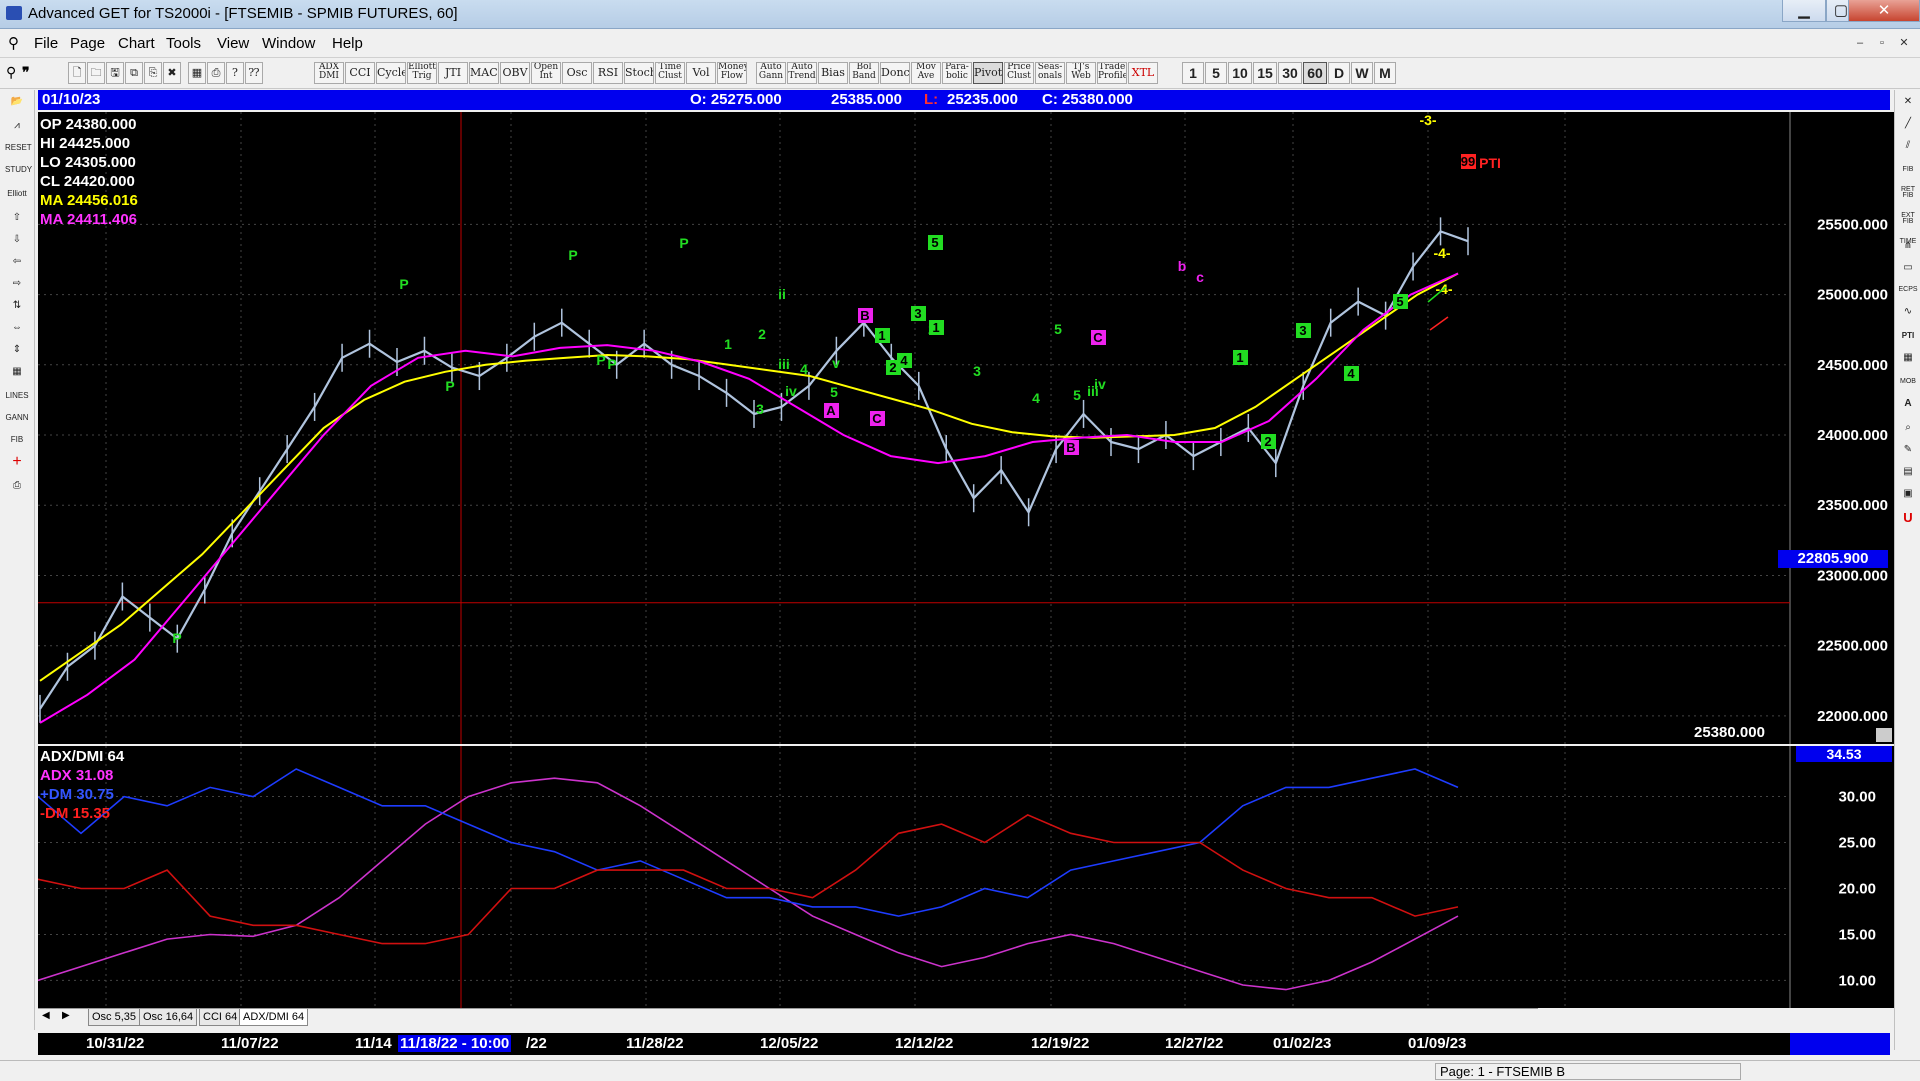  I want to click on open-icon: 📂, so click(17, 102).